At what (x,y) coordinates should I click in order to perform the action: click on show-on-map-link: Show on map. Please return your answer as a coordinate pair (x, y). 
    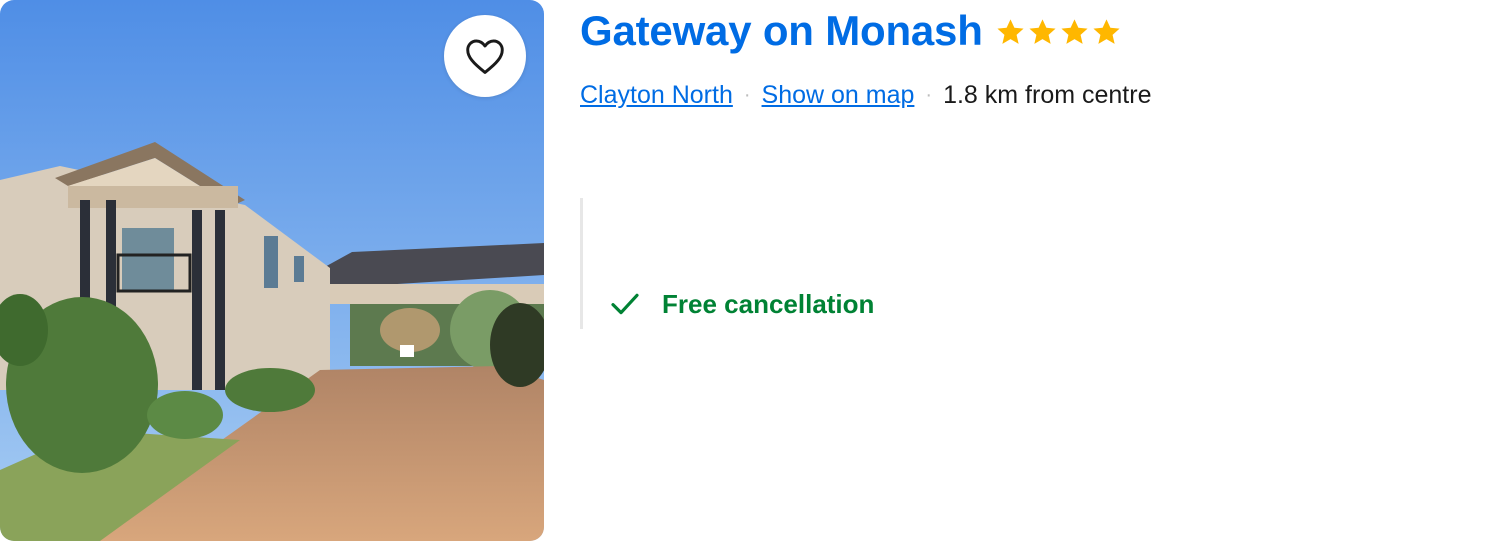
    Looking at the image, I should click on (838, 95).